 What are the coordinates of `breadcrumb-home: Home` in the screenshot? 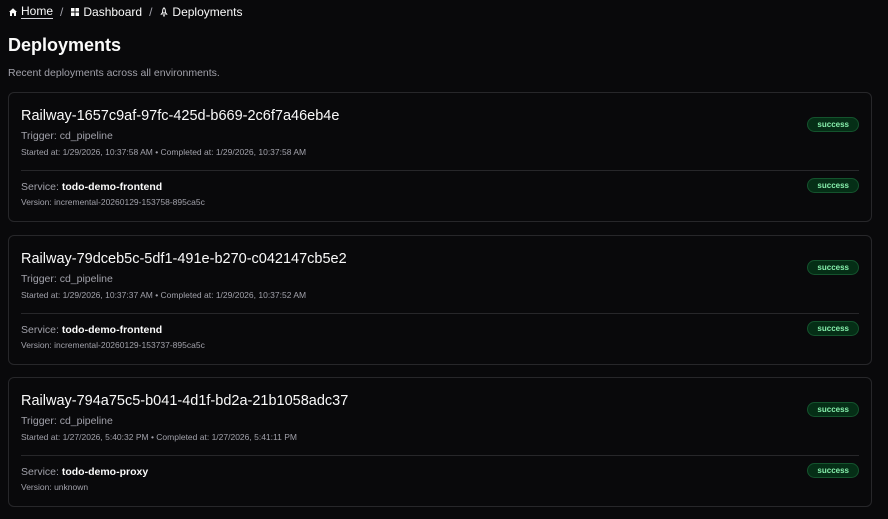 It's located at (31, 12).